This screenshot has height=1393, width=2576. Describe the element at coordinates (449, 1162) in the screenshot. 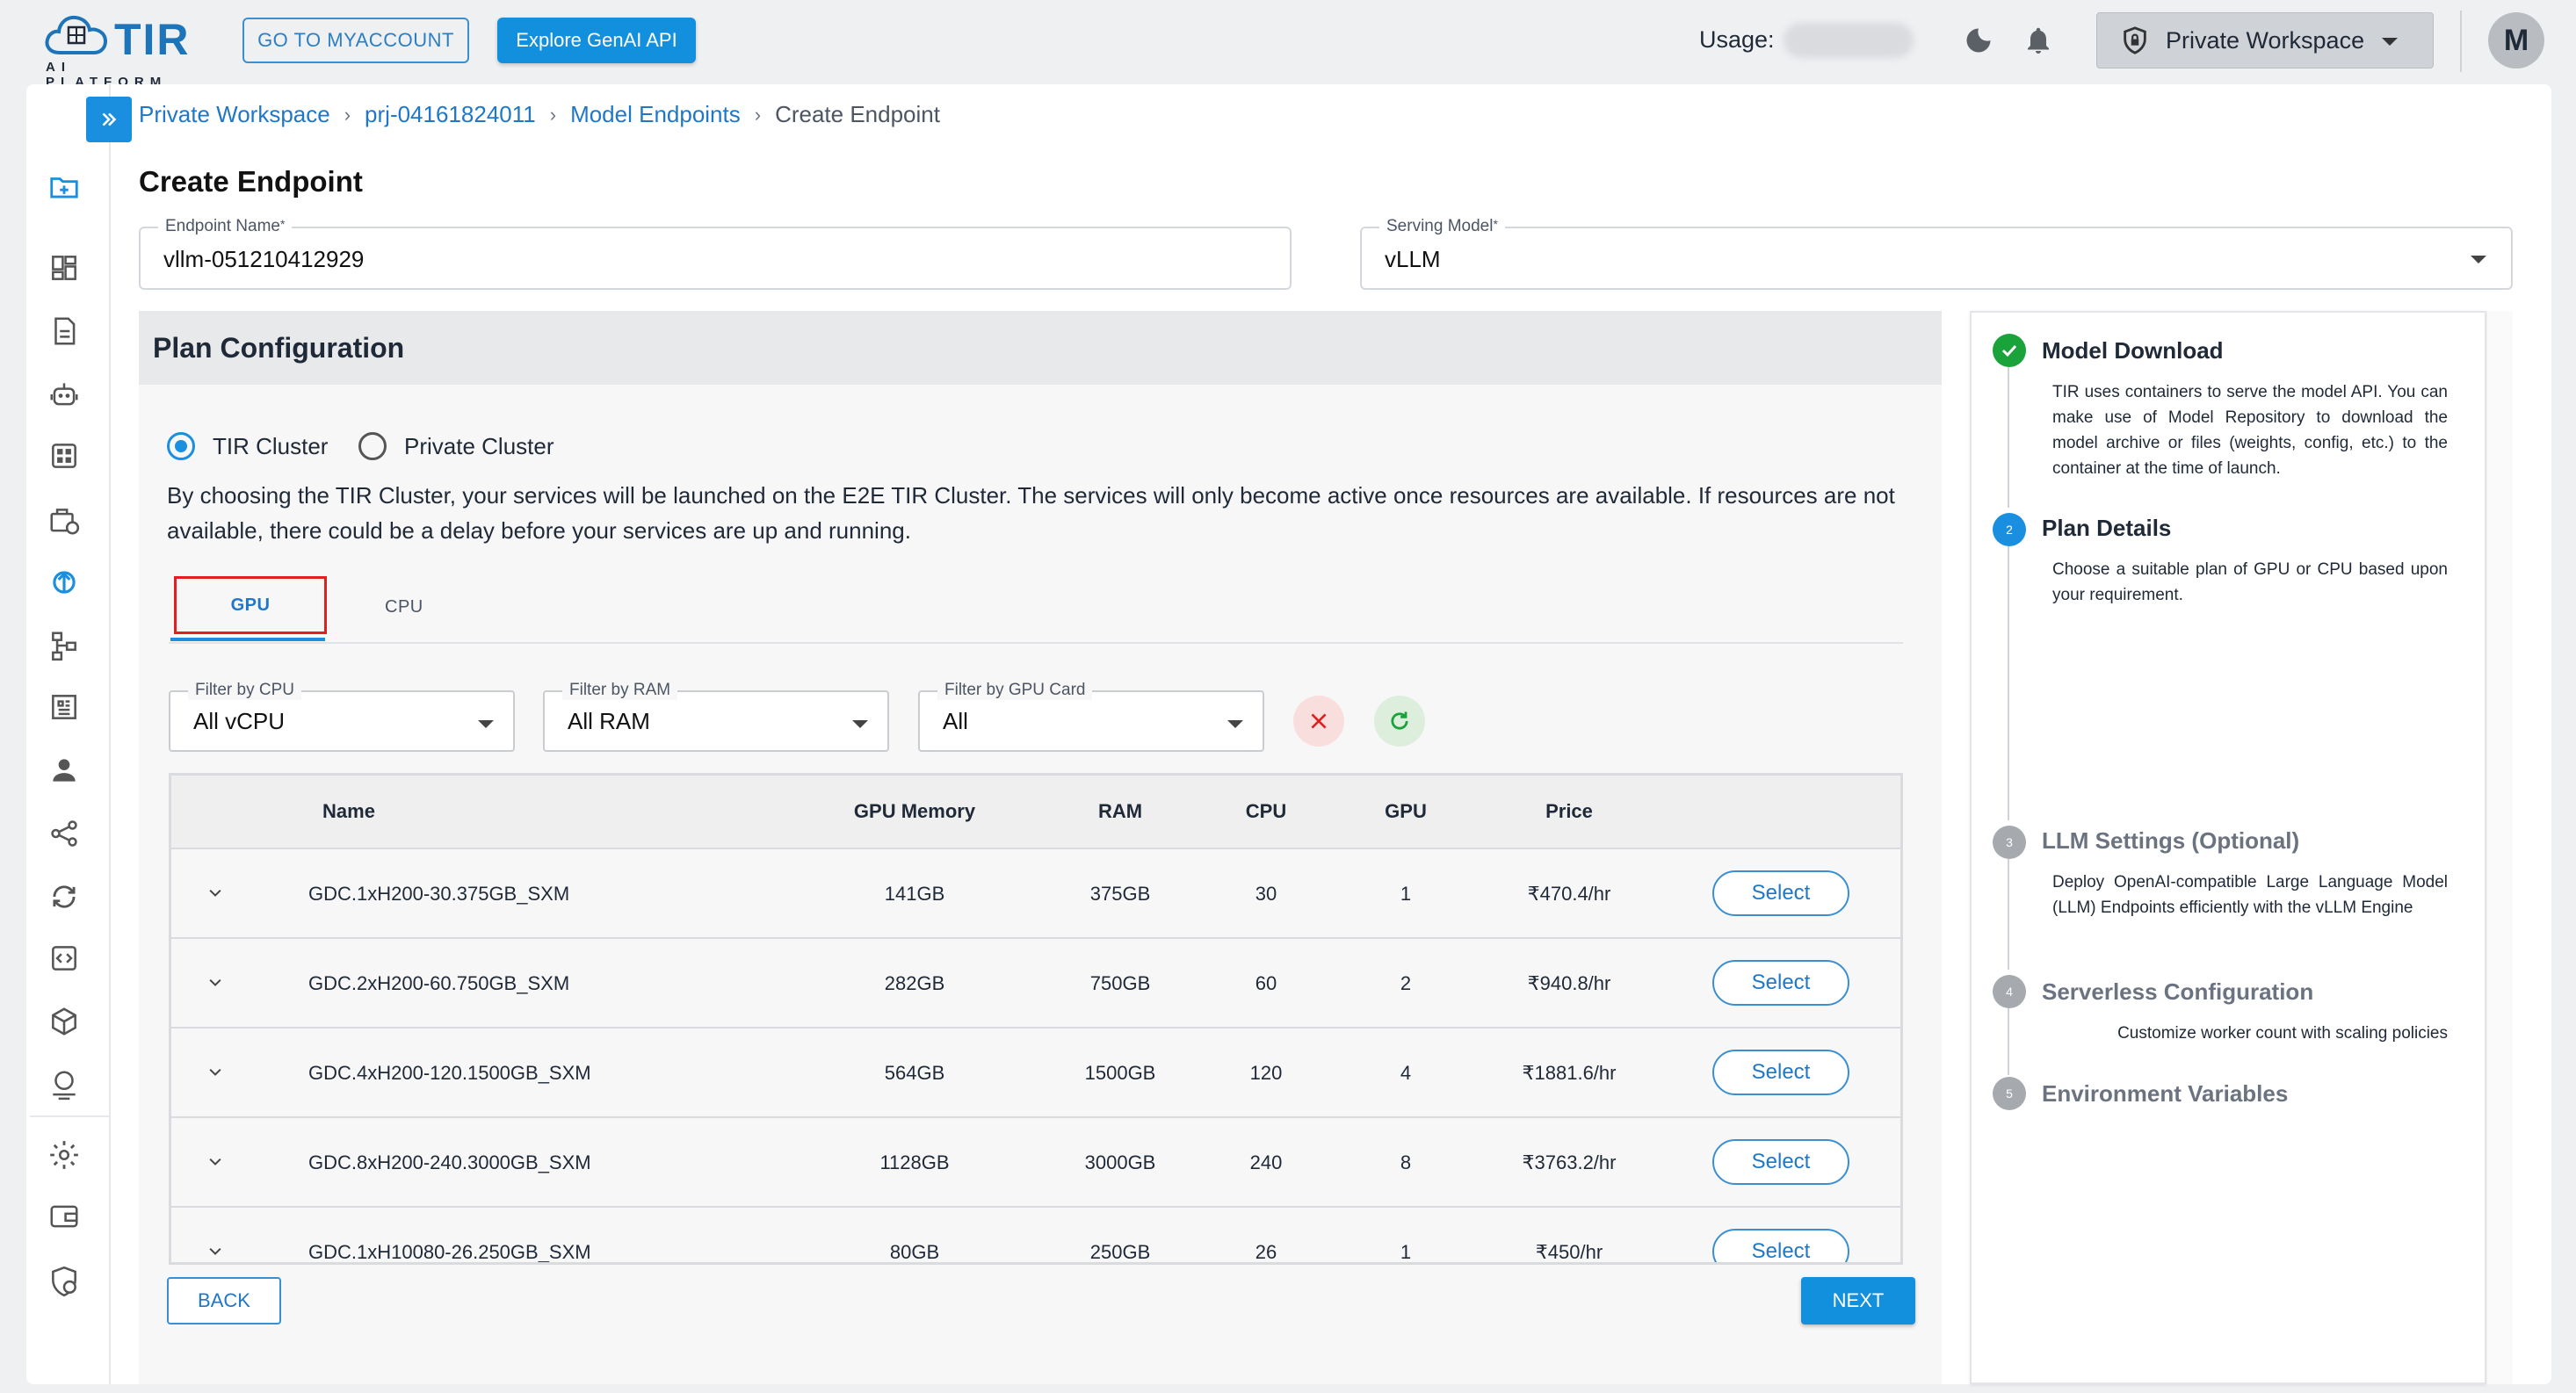

I see `cell-name: GDC.8xH200-240.3000GB_SXM` at that location.